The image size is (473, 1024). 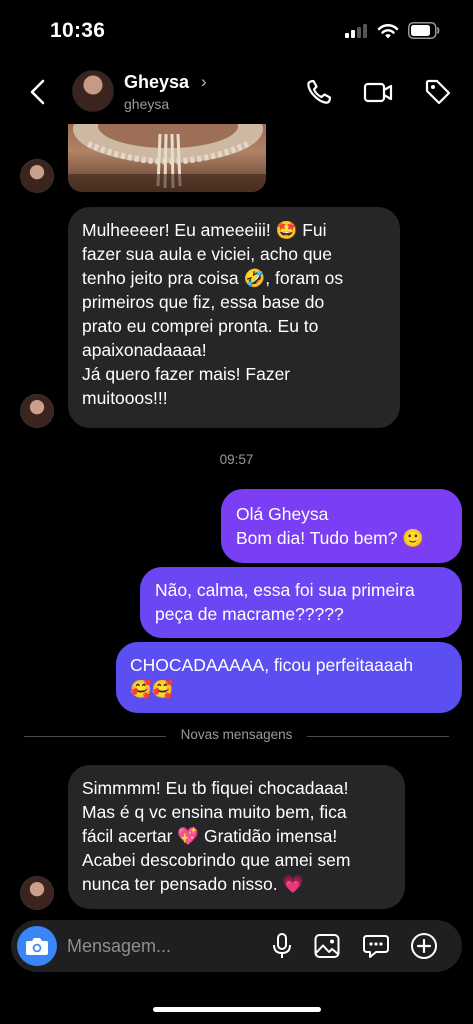 I want to click on contact-avatar, so click(x=93, y=91).